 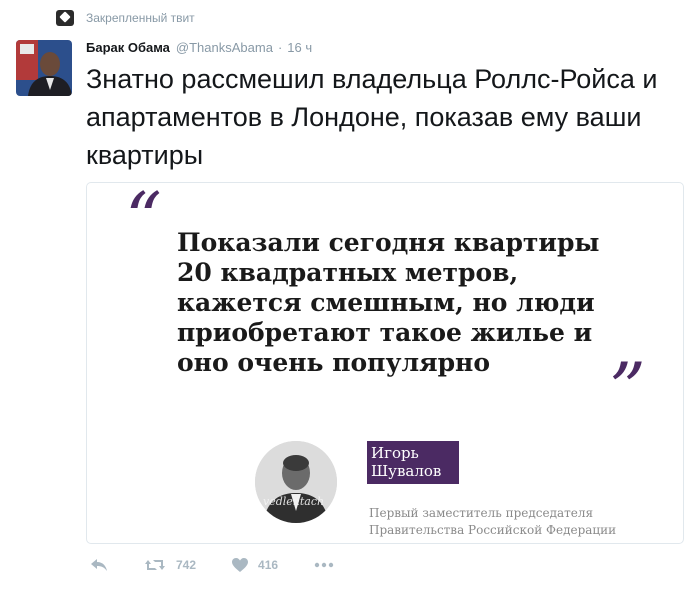 I want to click on reply-button, so click(x=99, y=565).